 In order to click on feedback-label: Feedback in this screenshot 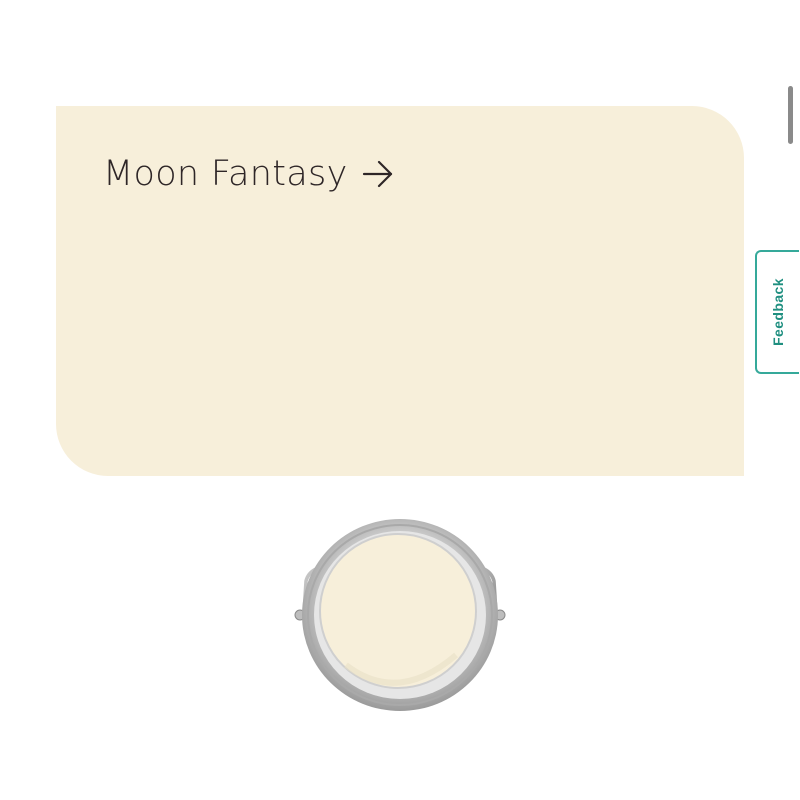, I will do `click(778, 312)`.